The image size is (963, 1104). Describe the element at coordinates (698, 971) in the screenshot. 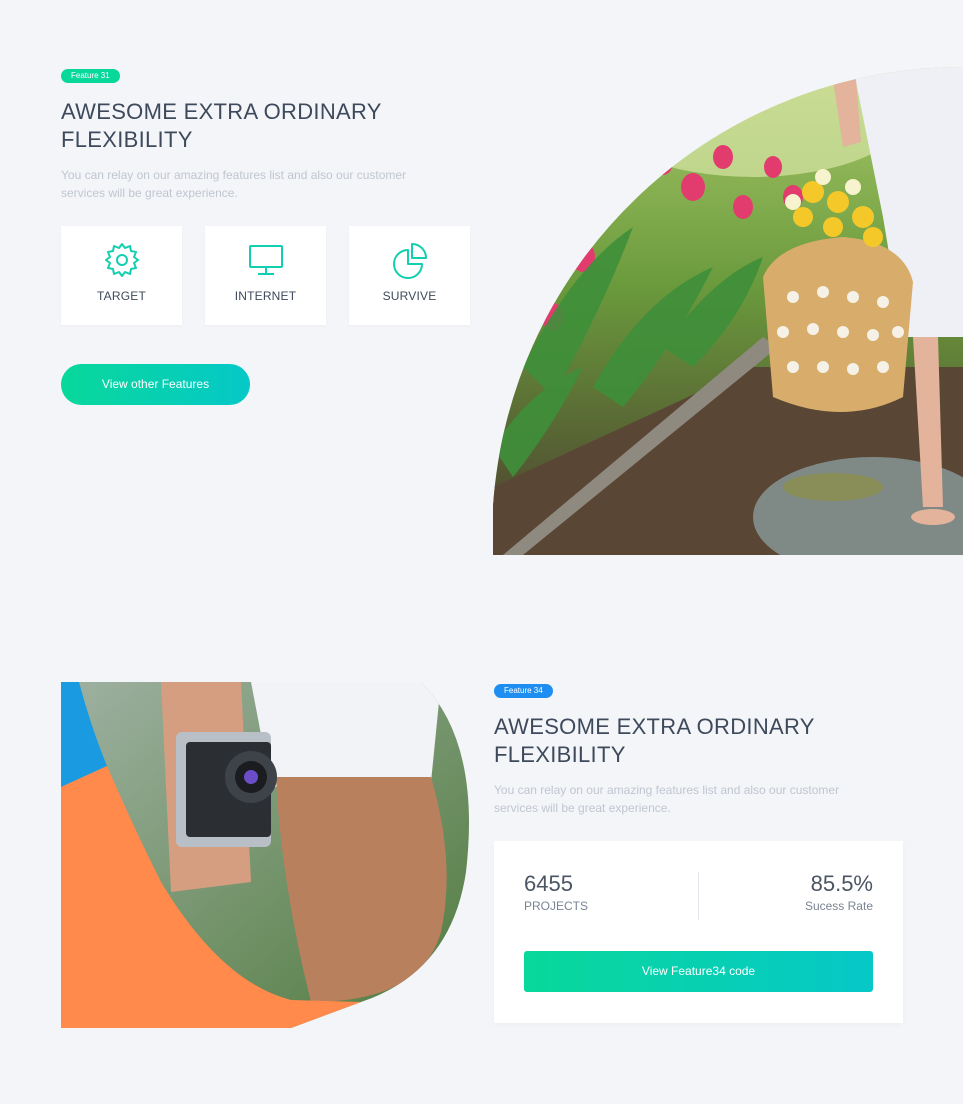

I see `view-feature34-code-button: View Feature34 code` at that location.